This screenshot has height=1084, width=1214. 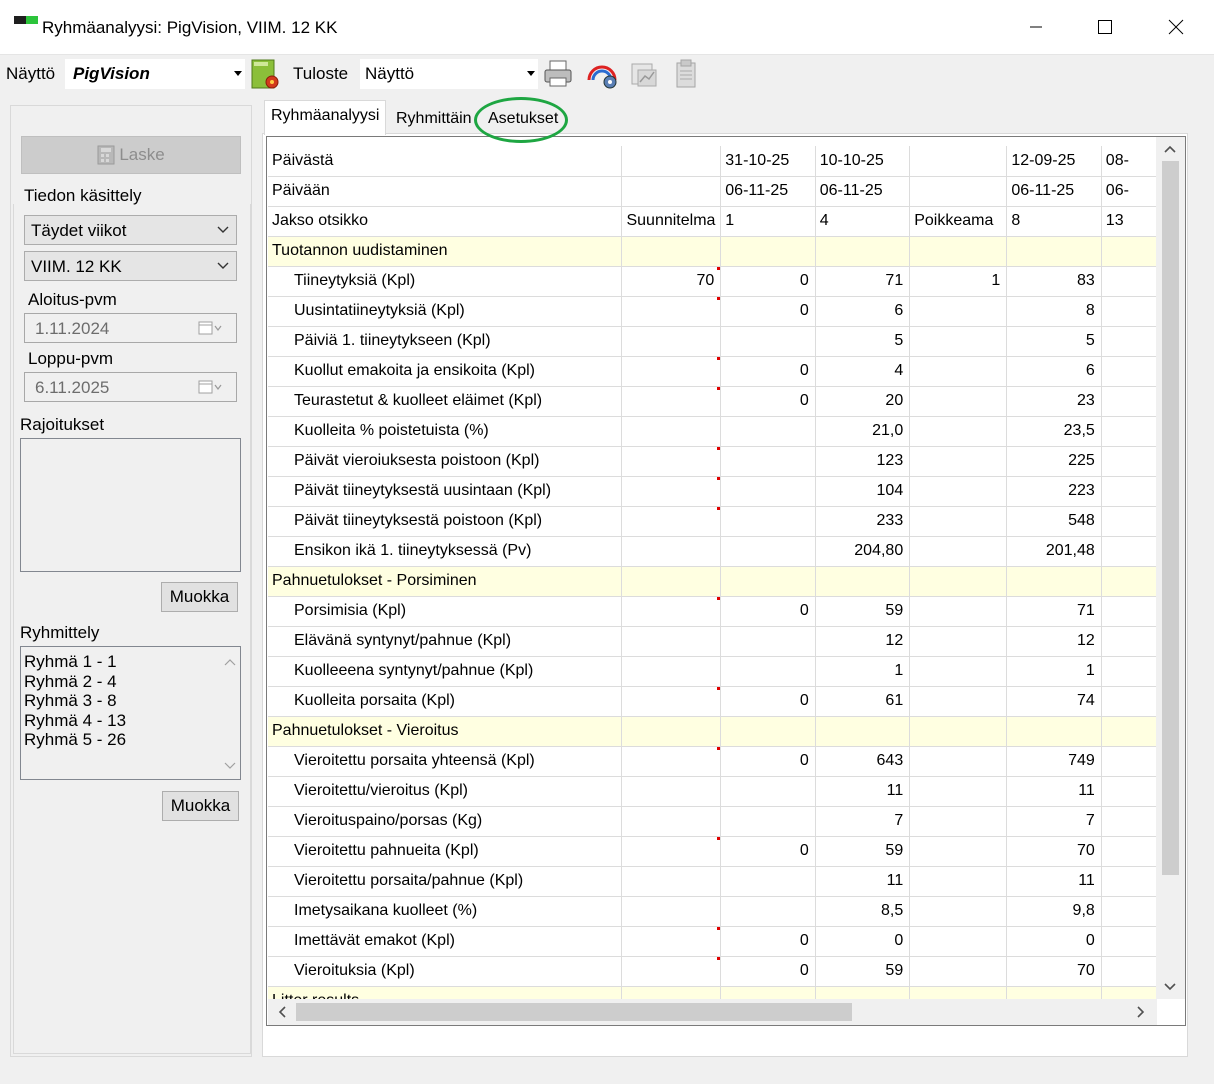 What do you see at coordinates (768, 161) in the screenshot?
I see `header-cell: 31-10-25` at bounding box center [768, 161].